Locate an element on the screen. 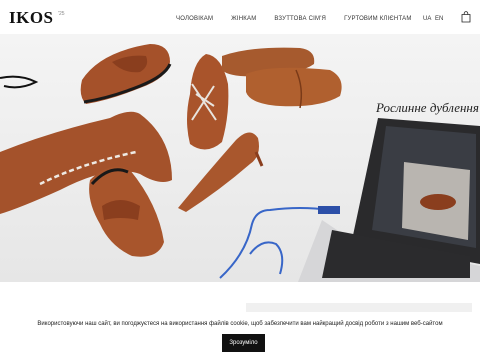 The width and height of the screenshot is (480, 360). mary-jane-shoes is located at coordinates (282, 78).